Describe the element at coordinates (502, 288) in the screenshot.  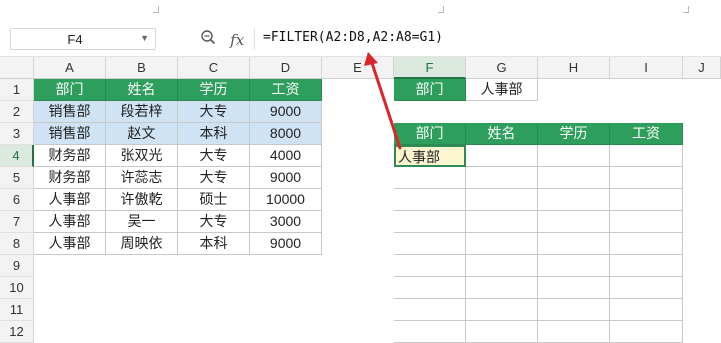
I see `cell-g10` at that location.